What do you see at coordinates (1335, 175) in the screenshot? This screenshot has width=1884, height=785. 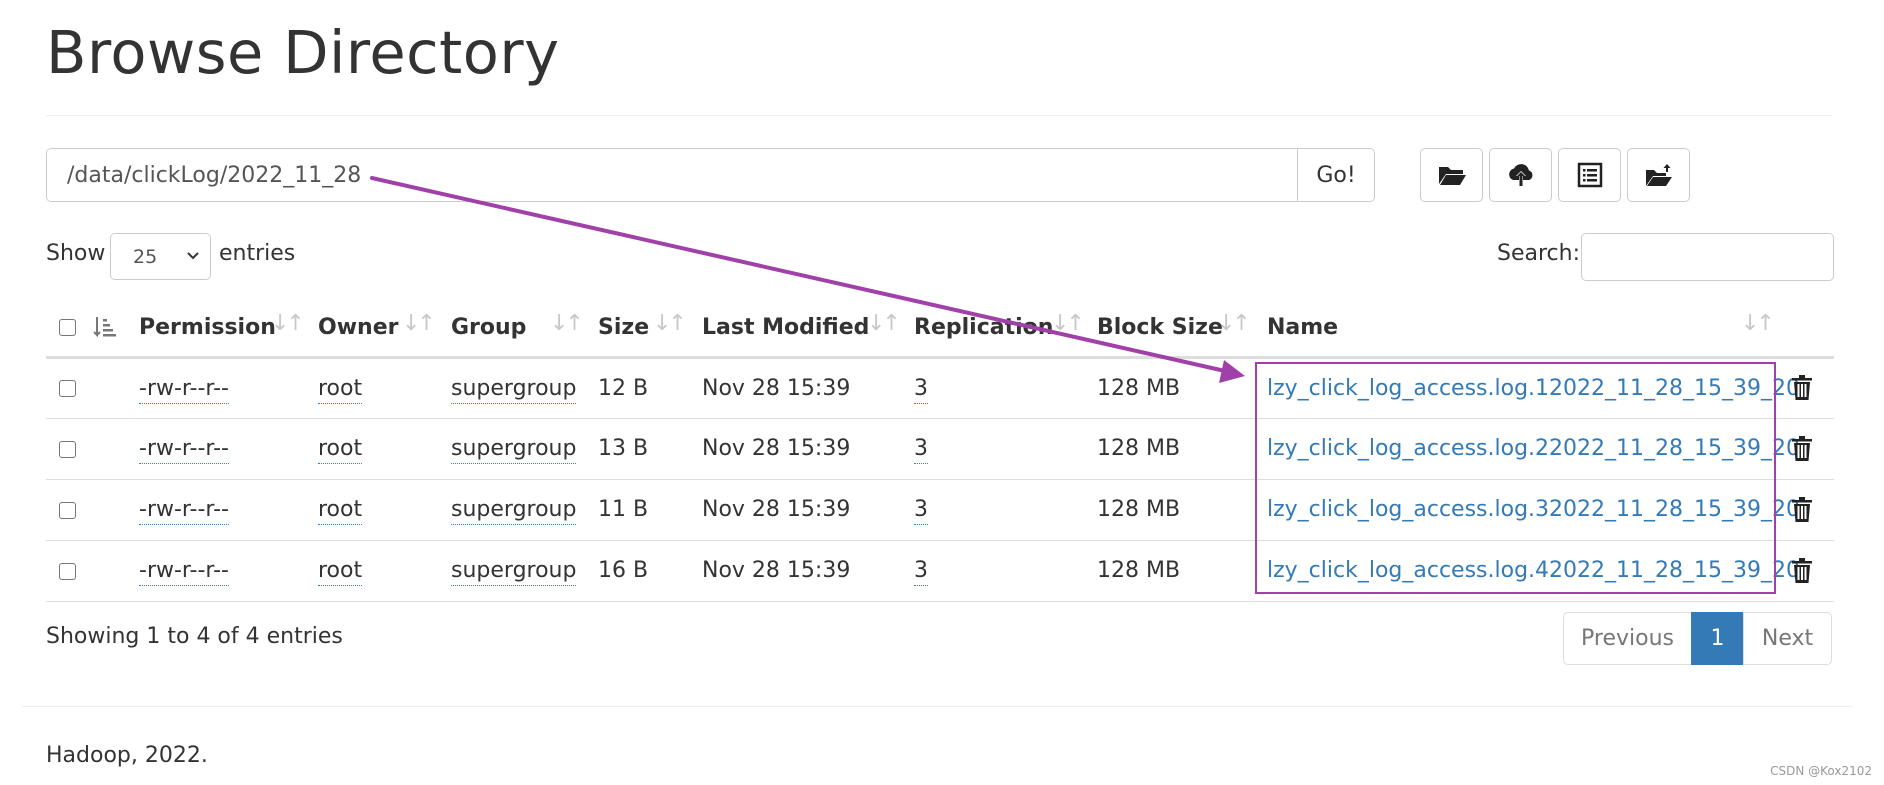 I see `go-button: Go!` at bounding box center [1335, 175].